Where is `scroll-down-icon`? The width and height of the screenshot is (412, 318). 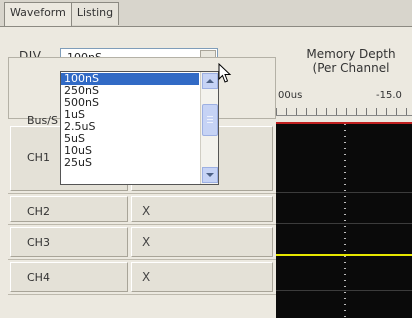 scroll-down-icon is located at coordinates (210, 175).